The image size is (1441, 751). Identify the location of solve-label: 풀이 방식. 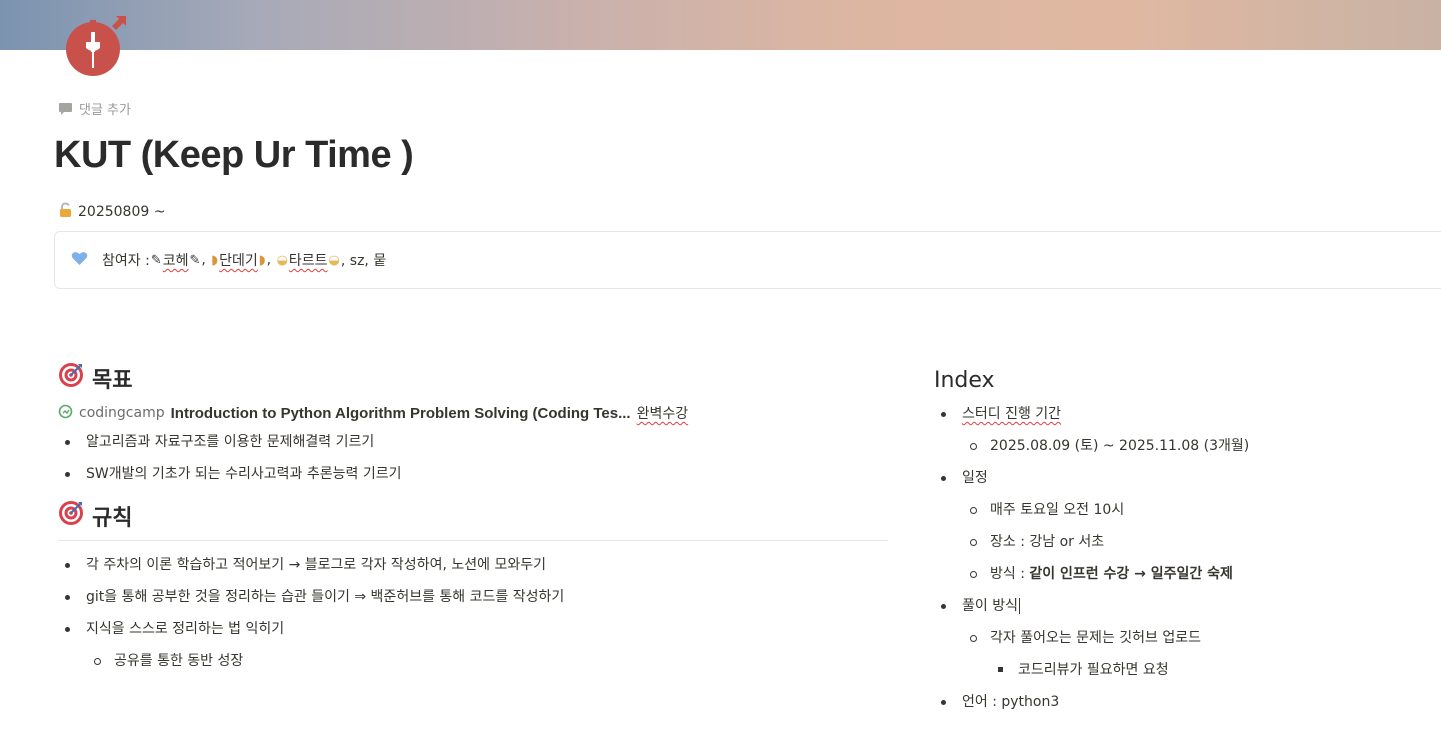
(990, 606).